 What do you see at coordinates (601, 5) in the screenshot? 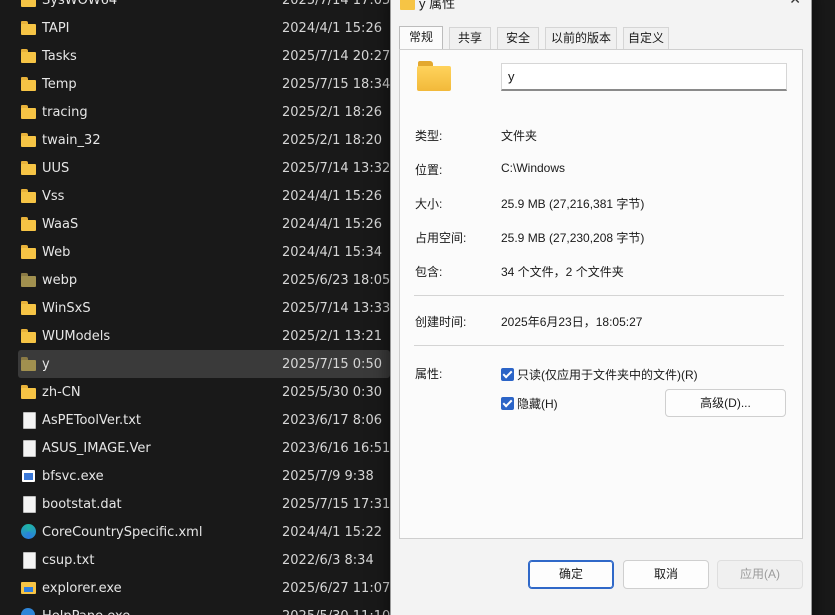
I see `dialog-titlebar: y 属性 ✕` at bounding box center [601, 5].